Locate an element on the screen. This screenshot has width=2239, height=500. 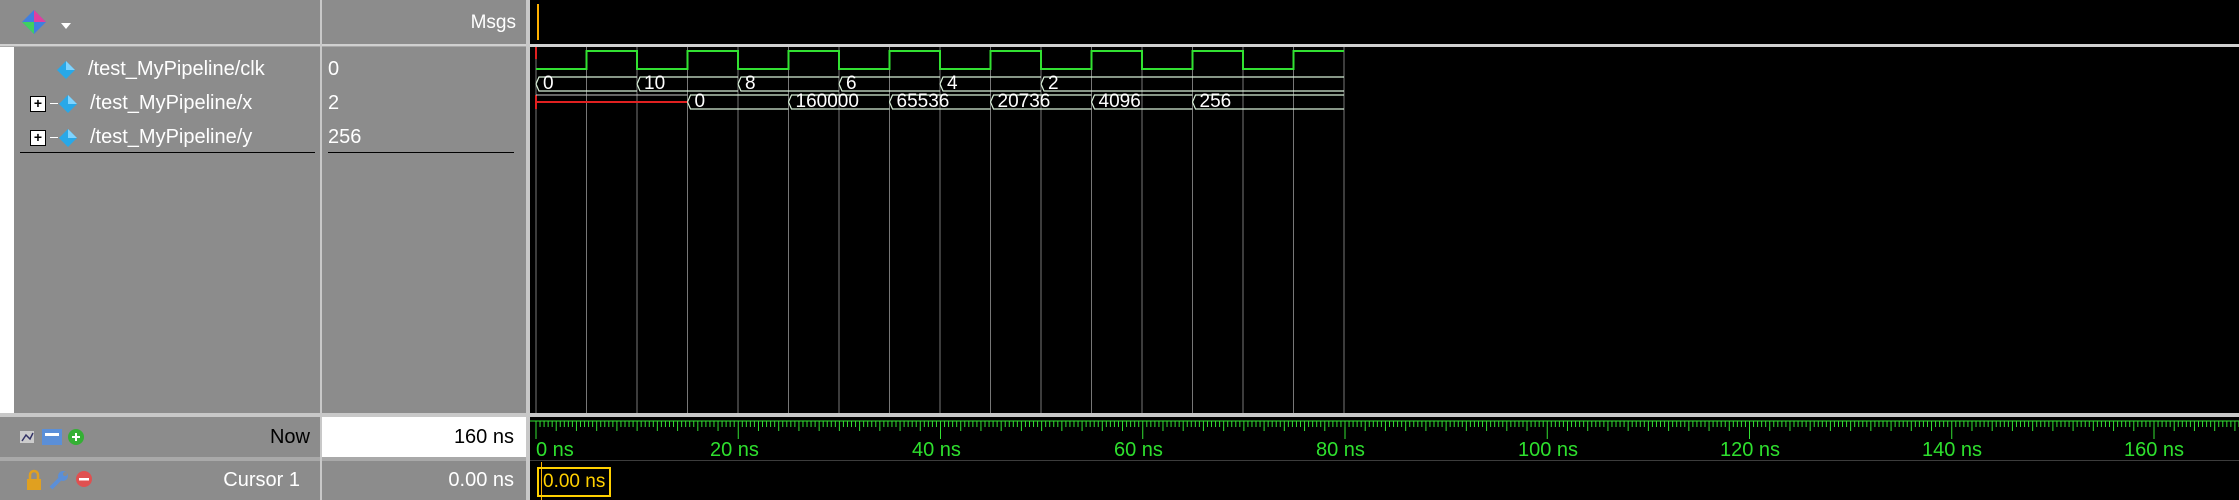
ruler-tick-label: 60 ns is located at coordinates (1138, 450).